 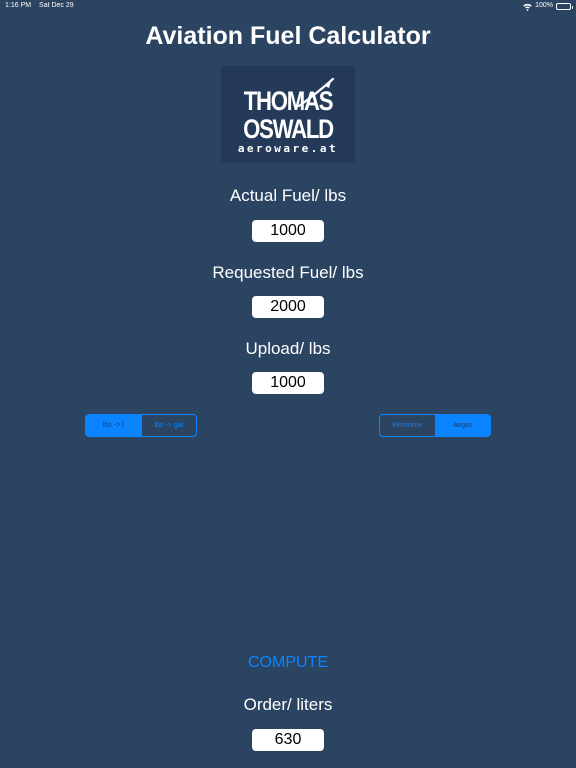 What do you see at coordinates (56, 5) in the screenshot?
I see `status-date: Sat Dec 29` at bounding box center [56, 5].